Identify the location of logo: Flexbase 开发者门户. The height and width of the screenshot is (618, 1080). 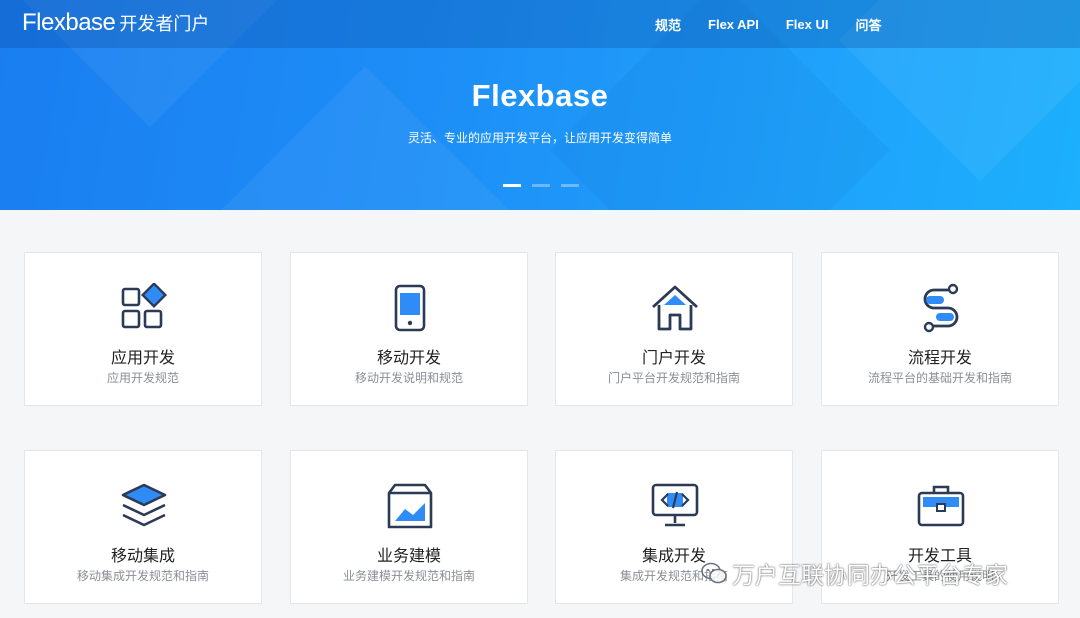
(115, 23).